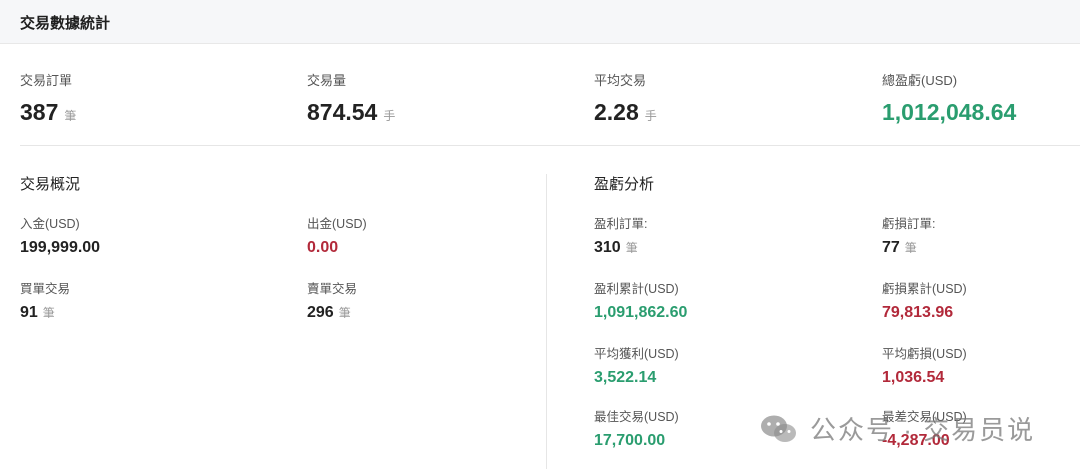 This screenshot has height=469, width=1080. Describe the element at coordinates (909, 224) in the screenshot. I see `loss-orders-label: 虧損訂單:` at that location.